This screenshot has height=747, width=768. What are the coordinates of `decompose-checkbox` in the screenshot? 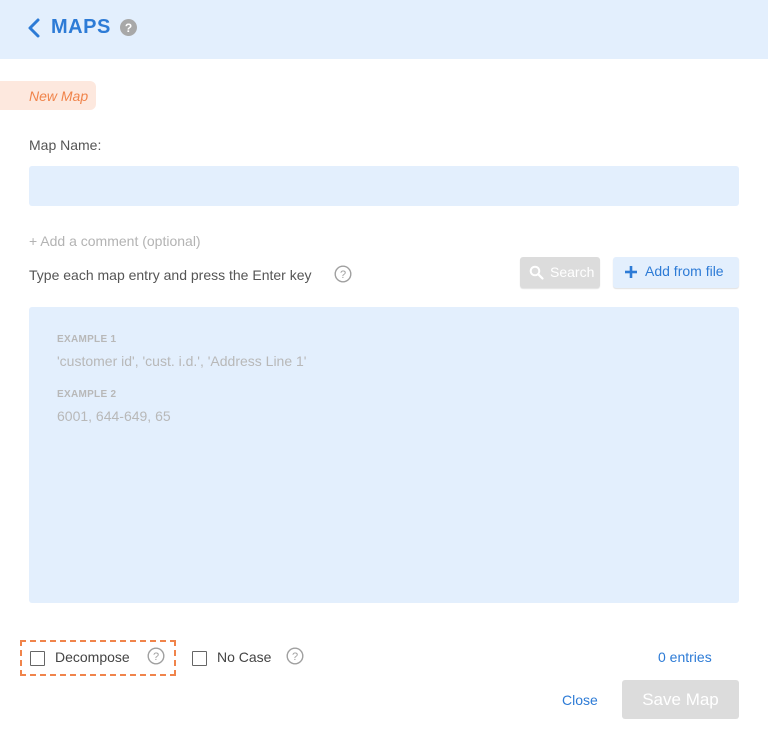 It's located at (37, 658).